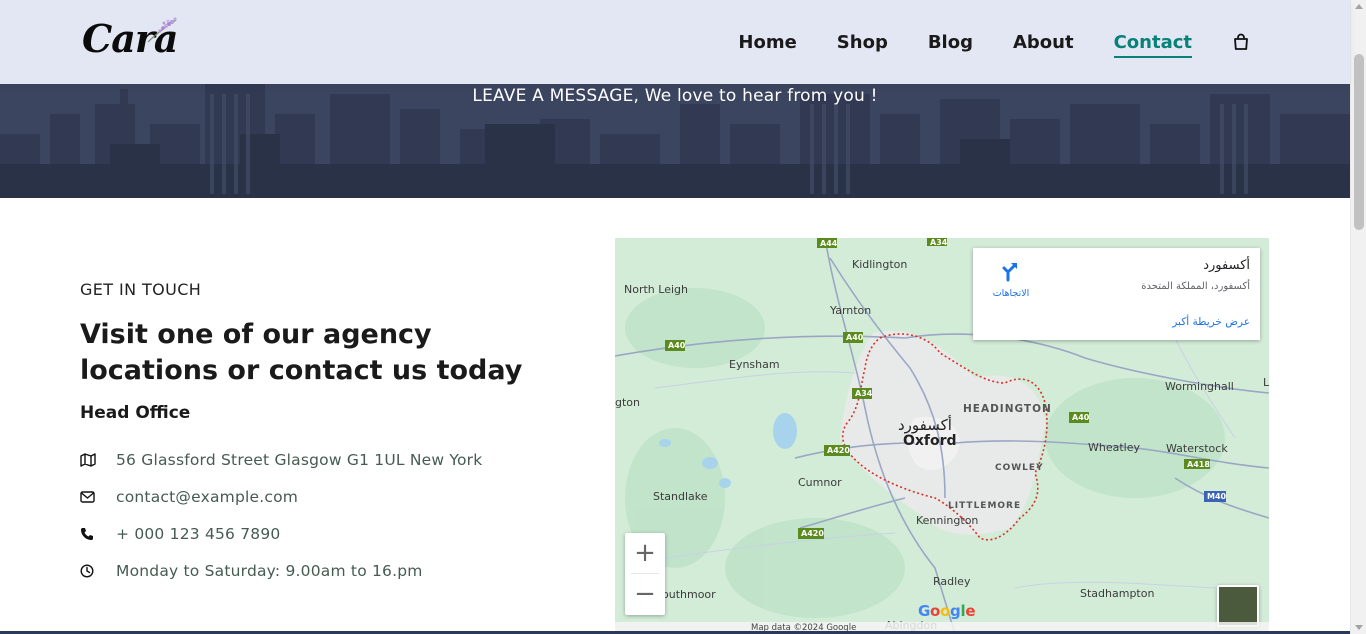  What do you see at coordinates (207, 497) in the screenshot?
I see `email-text: contact@example.com` at bounding box center [207, 497].